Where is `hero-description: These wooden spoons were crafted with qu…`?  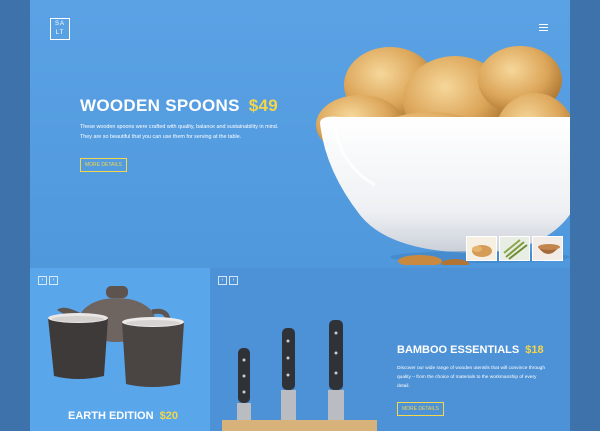
hero-description: These wooden spoons were crafted with qu… is located at coordinates (179, 132).